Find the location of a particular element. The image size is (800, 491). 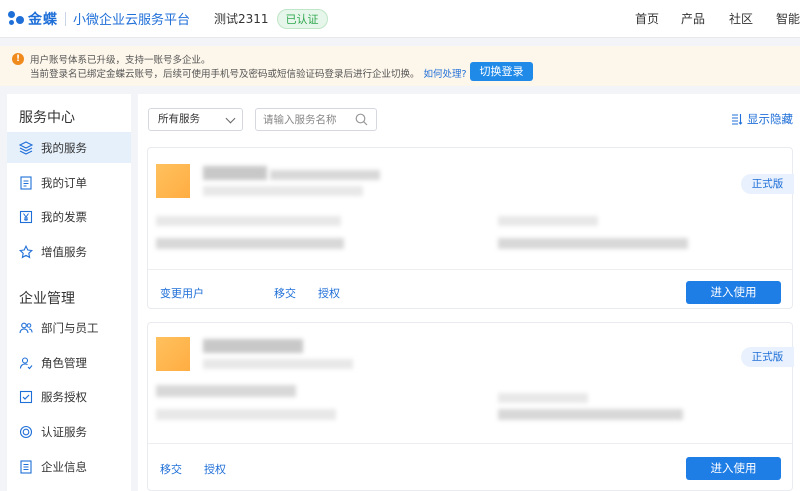

sidebar-item-service-authorization: 服务授权 is located at coordinates (69, 396).